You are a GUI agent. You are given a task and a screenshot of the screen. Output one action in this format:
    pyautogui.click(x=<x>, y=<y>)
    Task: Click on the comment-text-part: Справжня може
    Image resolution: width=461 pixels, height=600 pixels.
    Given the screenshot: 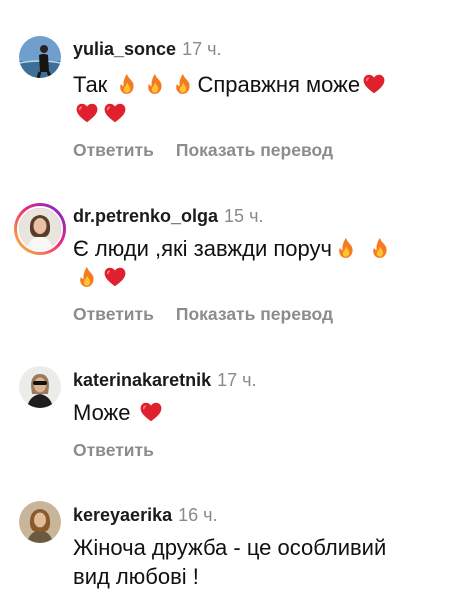 What is the action you would take?
    pyautogui.click(x=279, y=84)
    